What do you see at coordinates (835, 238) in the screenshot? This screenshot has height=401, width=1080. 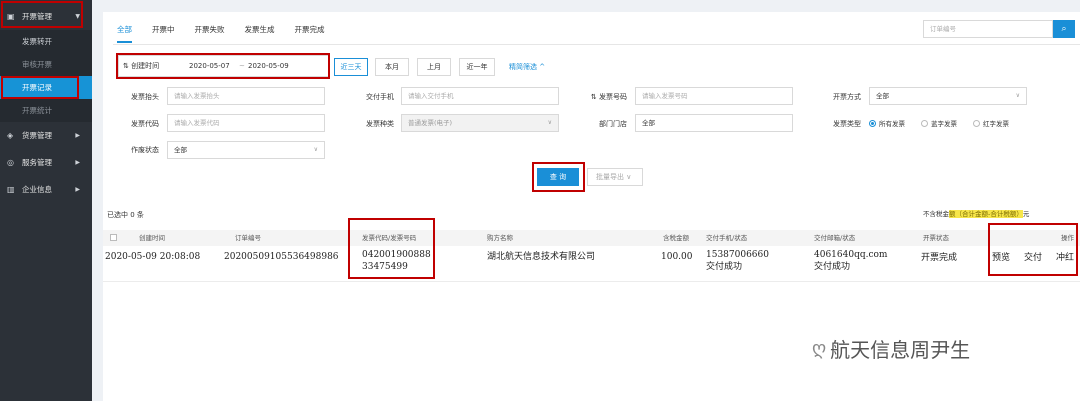 I see `column-header: 交付邮箱/状态` at bounding box center [835, 238].